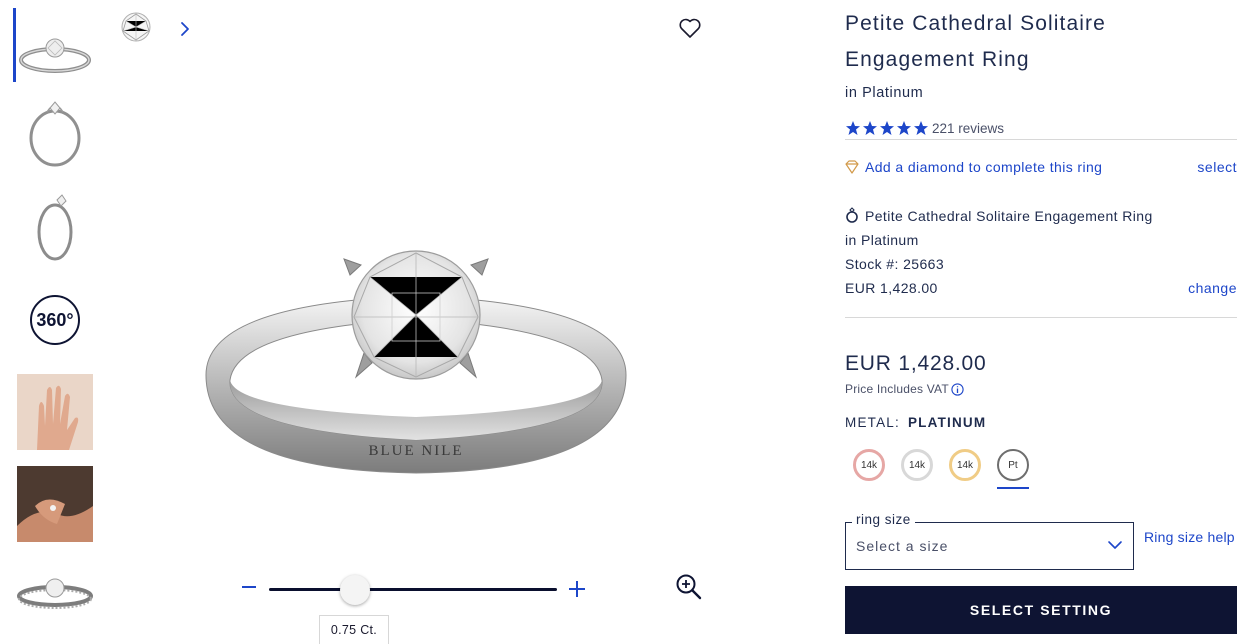 Image resolution: width=1246 pixels, height=644 pixels. Describe the element at coordinates (852, 215) in the screenshot. I see `ring-icon` at that location.